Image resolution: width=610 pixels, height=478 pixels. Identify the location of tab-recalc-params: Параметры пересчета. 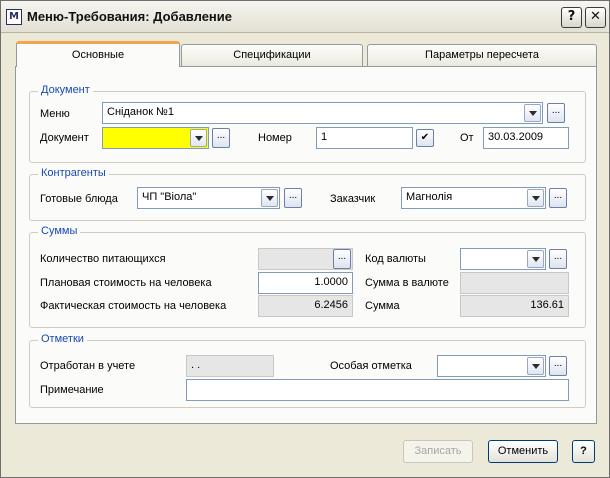
(482, 55).